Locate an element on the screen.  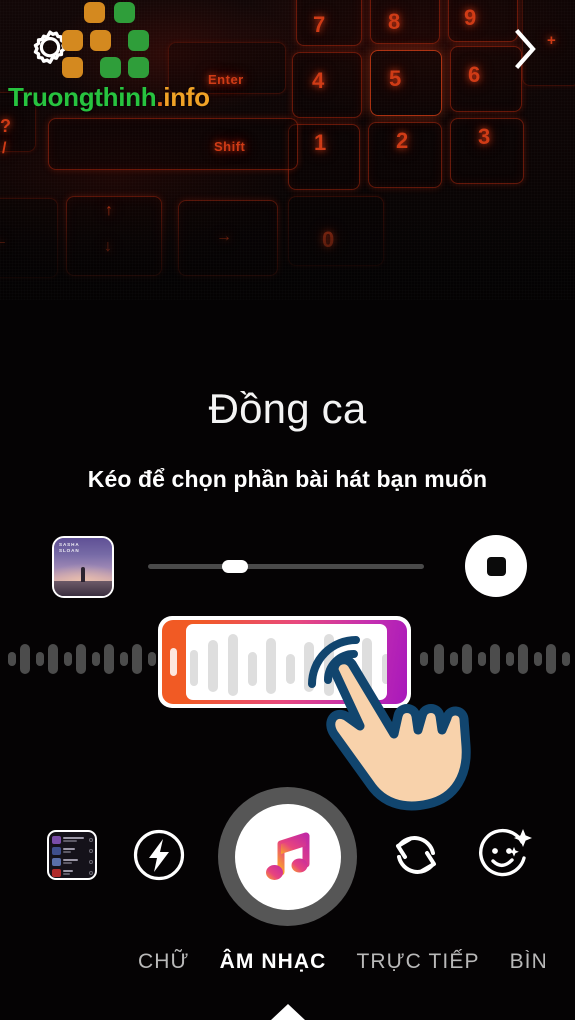
chevron-right-icon is located at coordinates (525, 49).